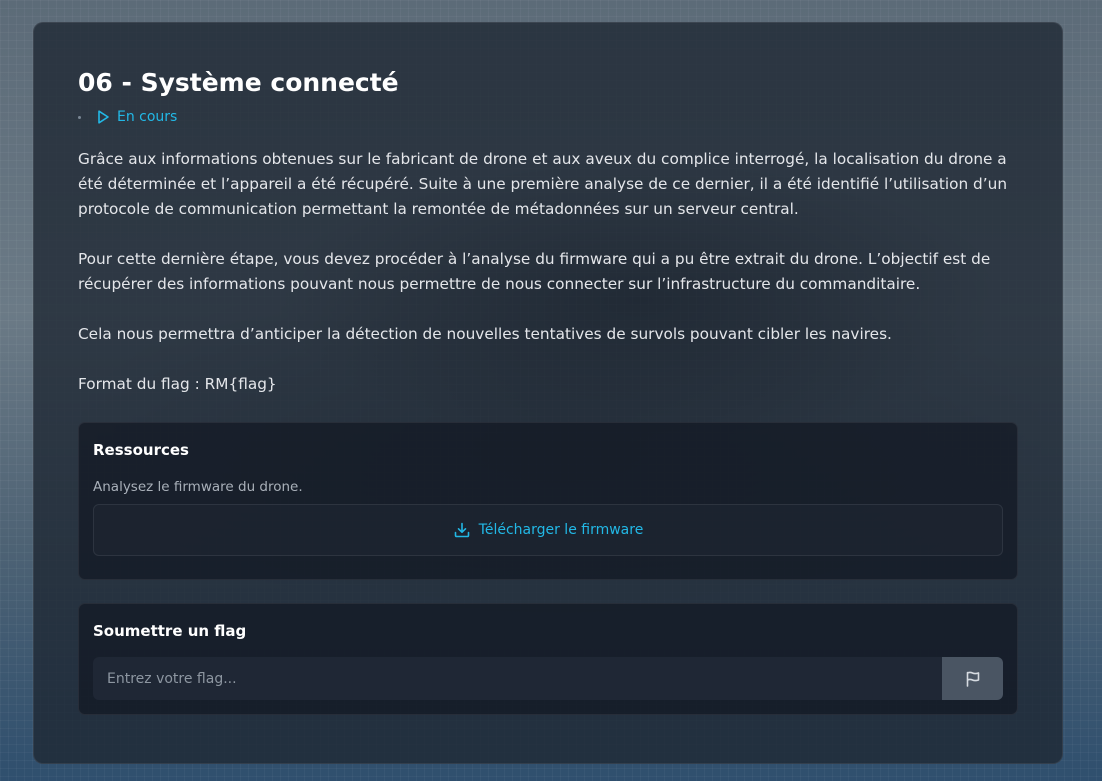  I want to click on bullet-dot, so click(79, 117).